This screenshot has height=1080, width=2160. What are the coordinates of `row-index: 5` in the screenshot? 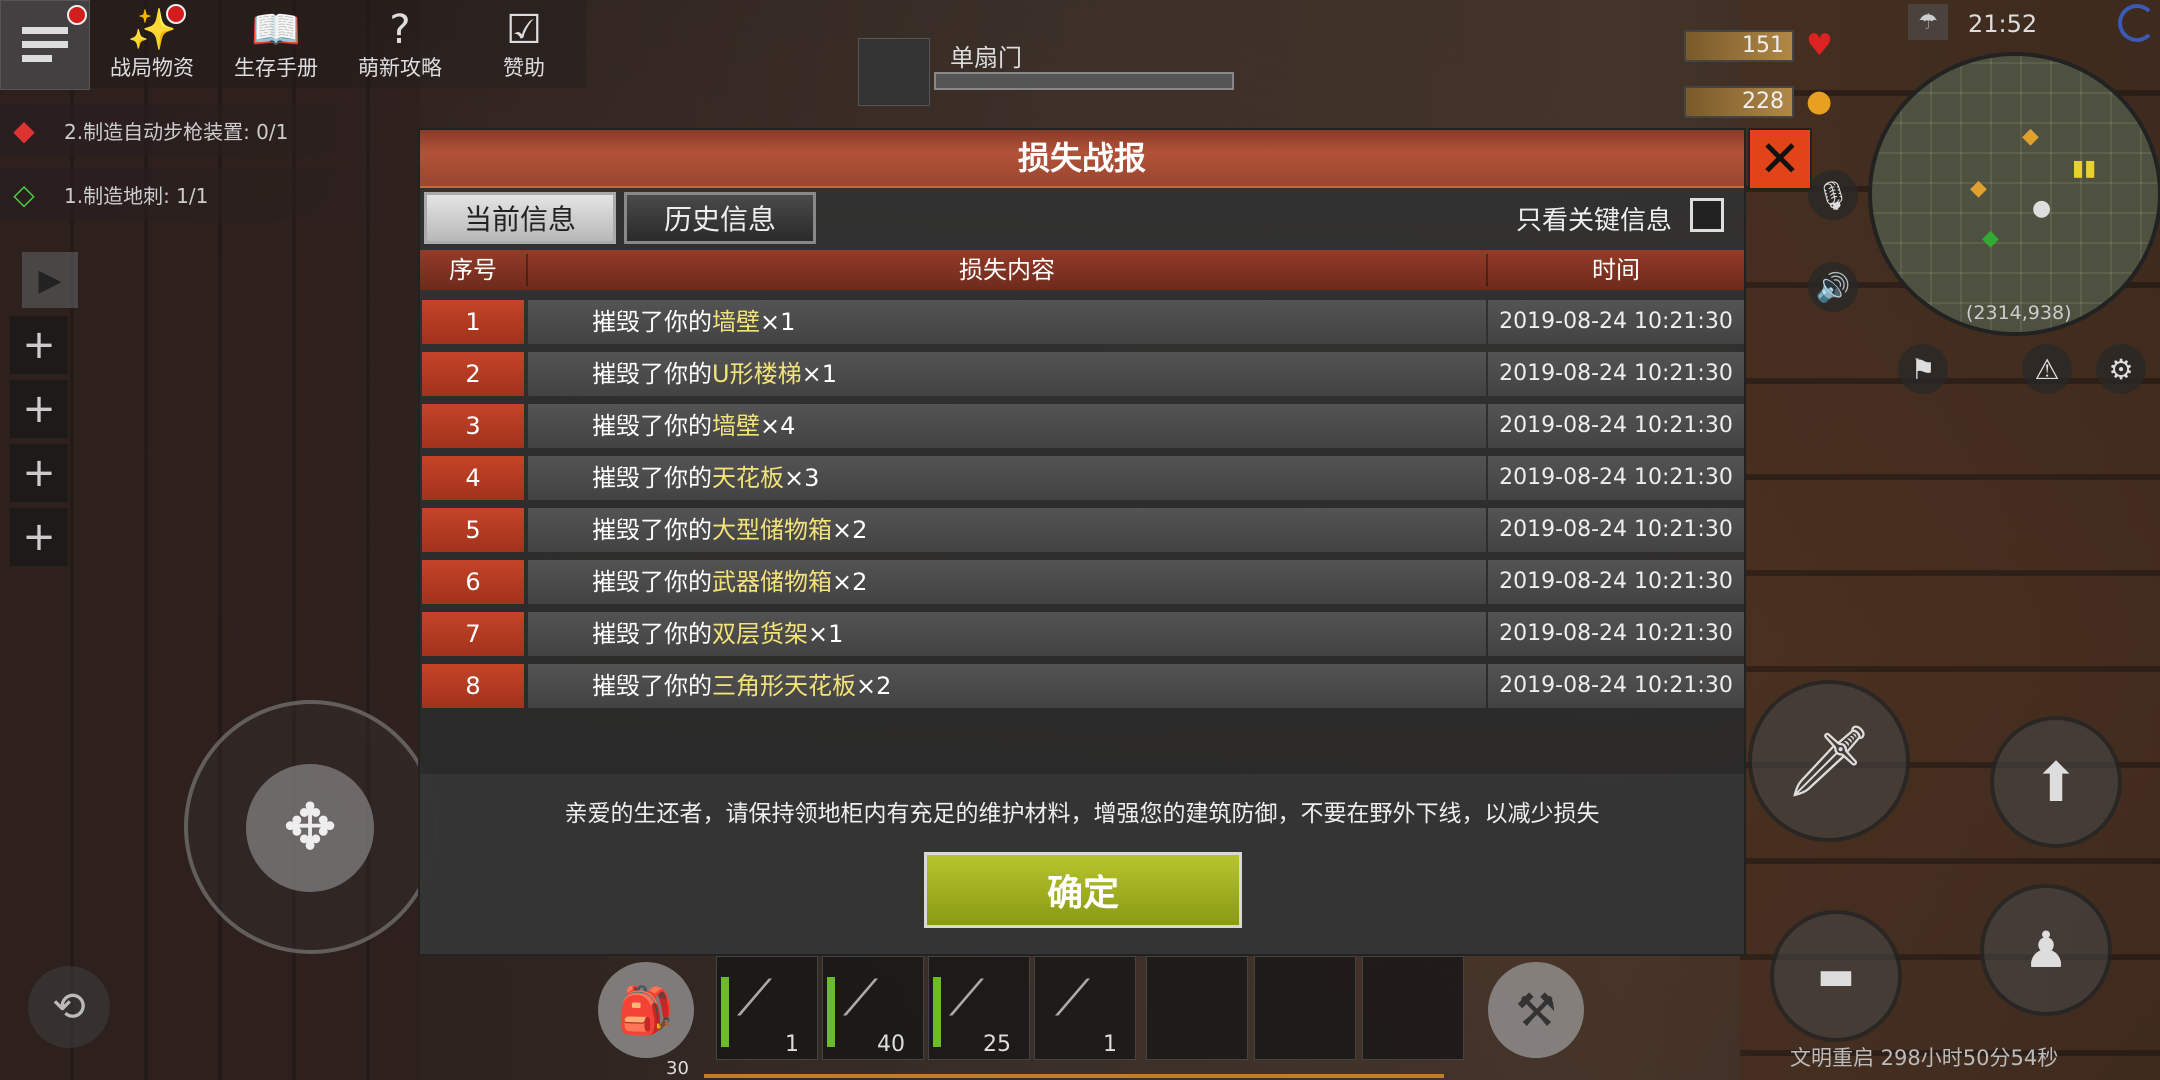 It's located at (473, 530).